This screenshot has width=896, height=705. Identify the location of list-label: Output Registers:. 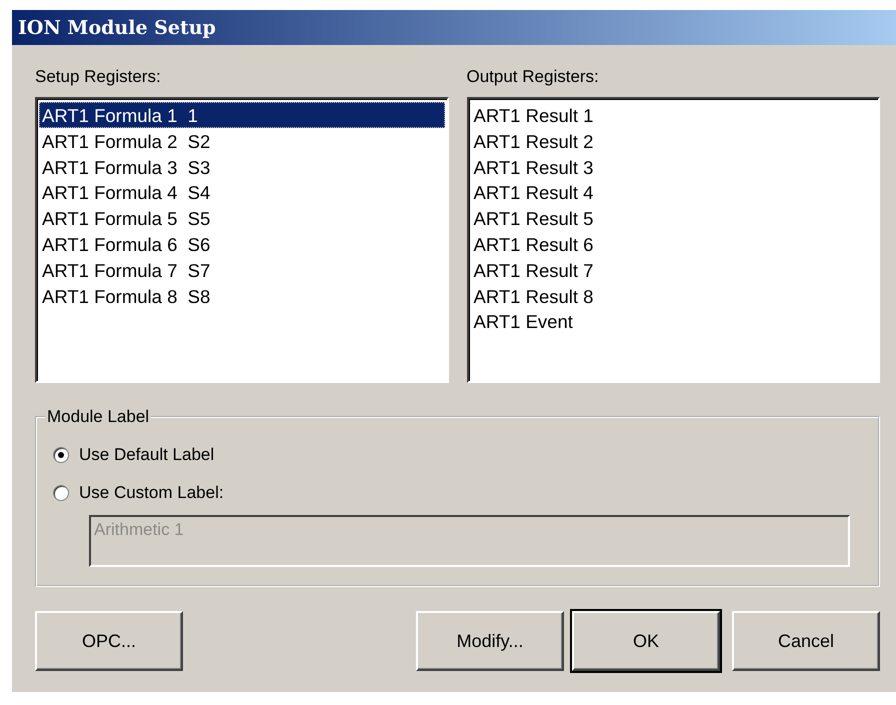
(532, 77).